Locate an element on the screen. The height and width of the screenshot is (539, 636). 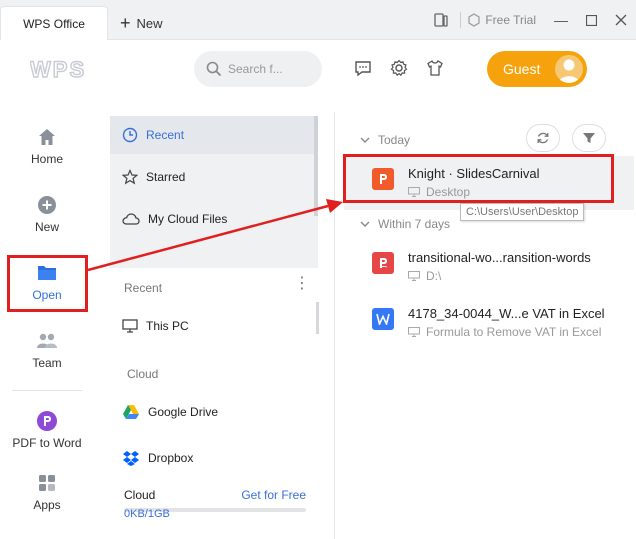
more-options-icon: ⋮ is located at coordinates (302, 284).